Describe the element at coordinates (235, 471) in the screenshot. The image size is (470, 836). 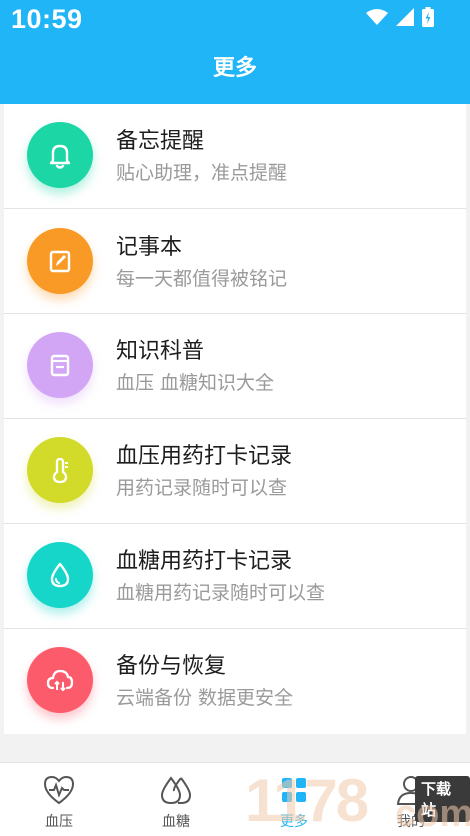
I see `menu-item-bp-medication: 血压用药打卡记录 用药记录随时可以查` at that location.